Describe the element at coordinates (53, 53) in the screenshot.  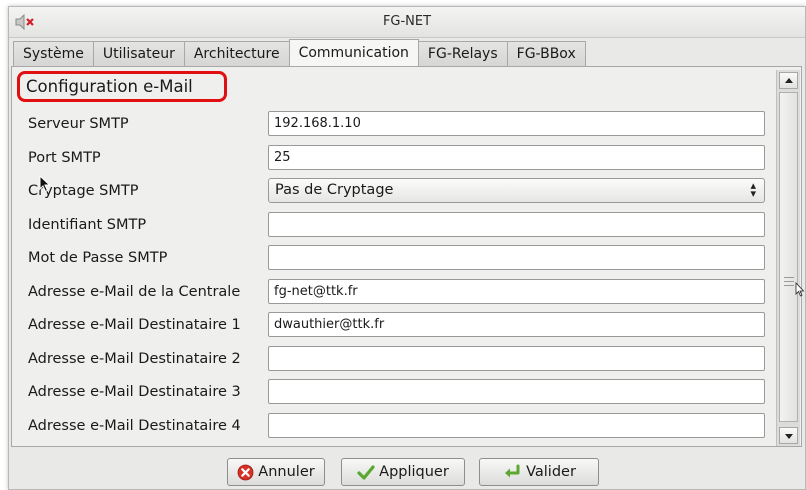
I see `tab-systeme: Système` at that location.